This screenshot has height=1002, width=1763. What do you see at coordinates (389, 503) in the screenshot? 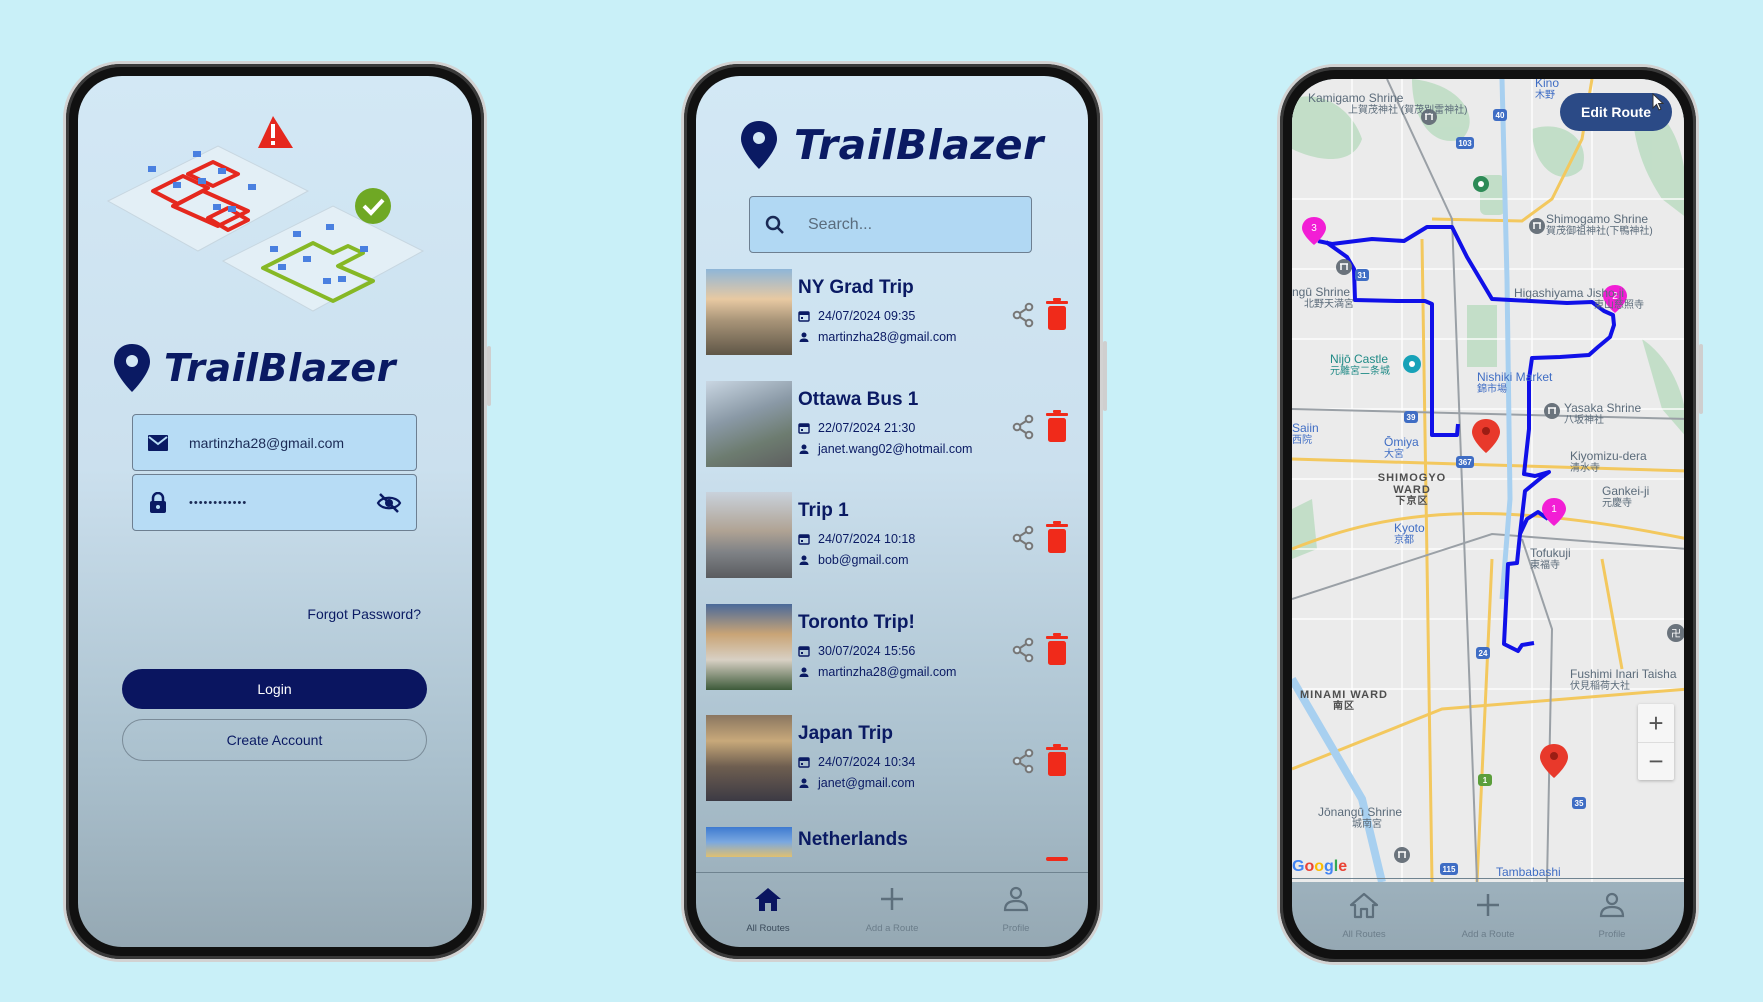
I see `visibility-off-icon` at bounding box center [389, 503].